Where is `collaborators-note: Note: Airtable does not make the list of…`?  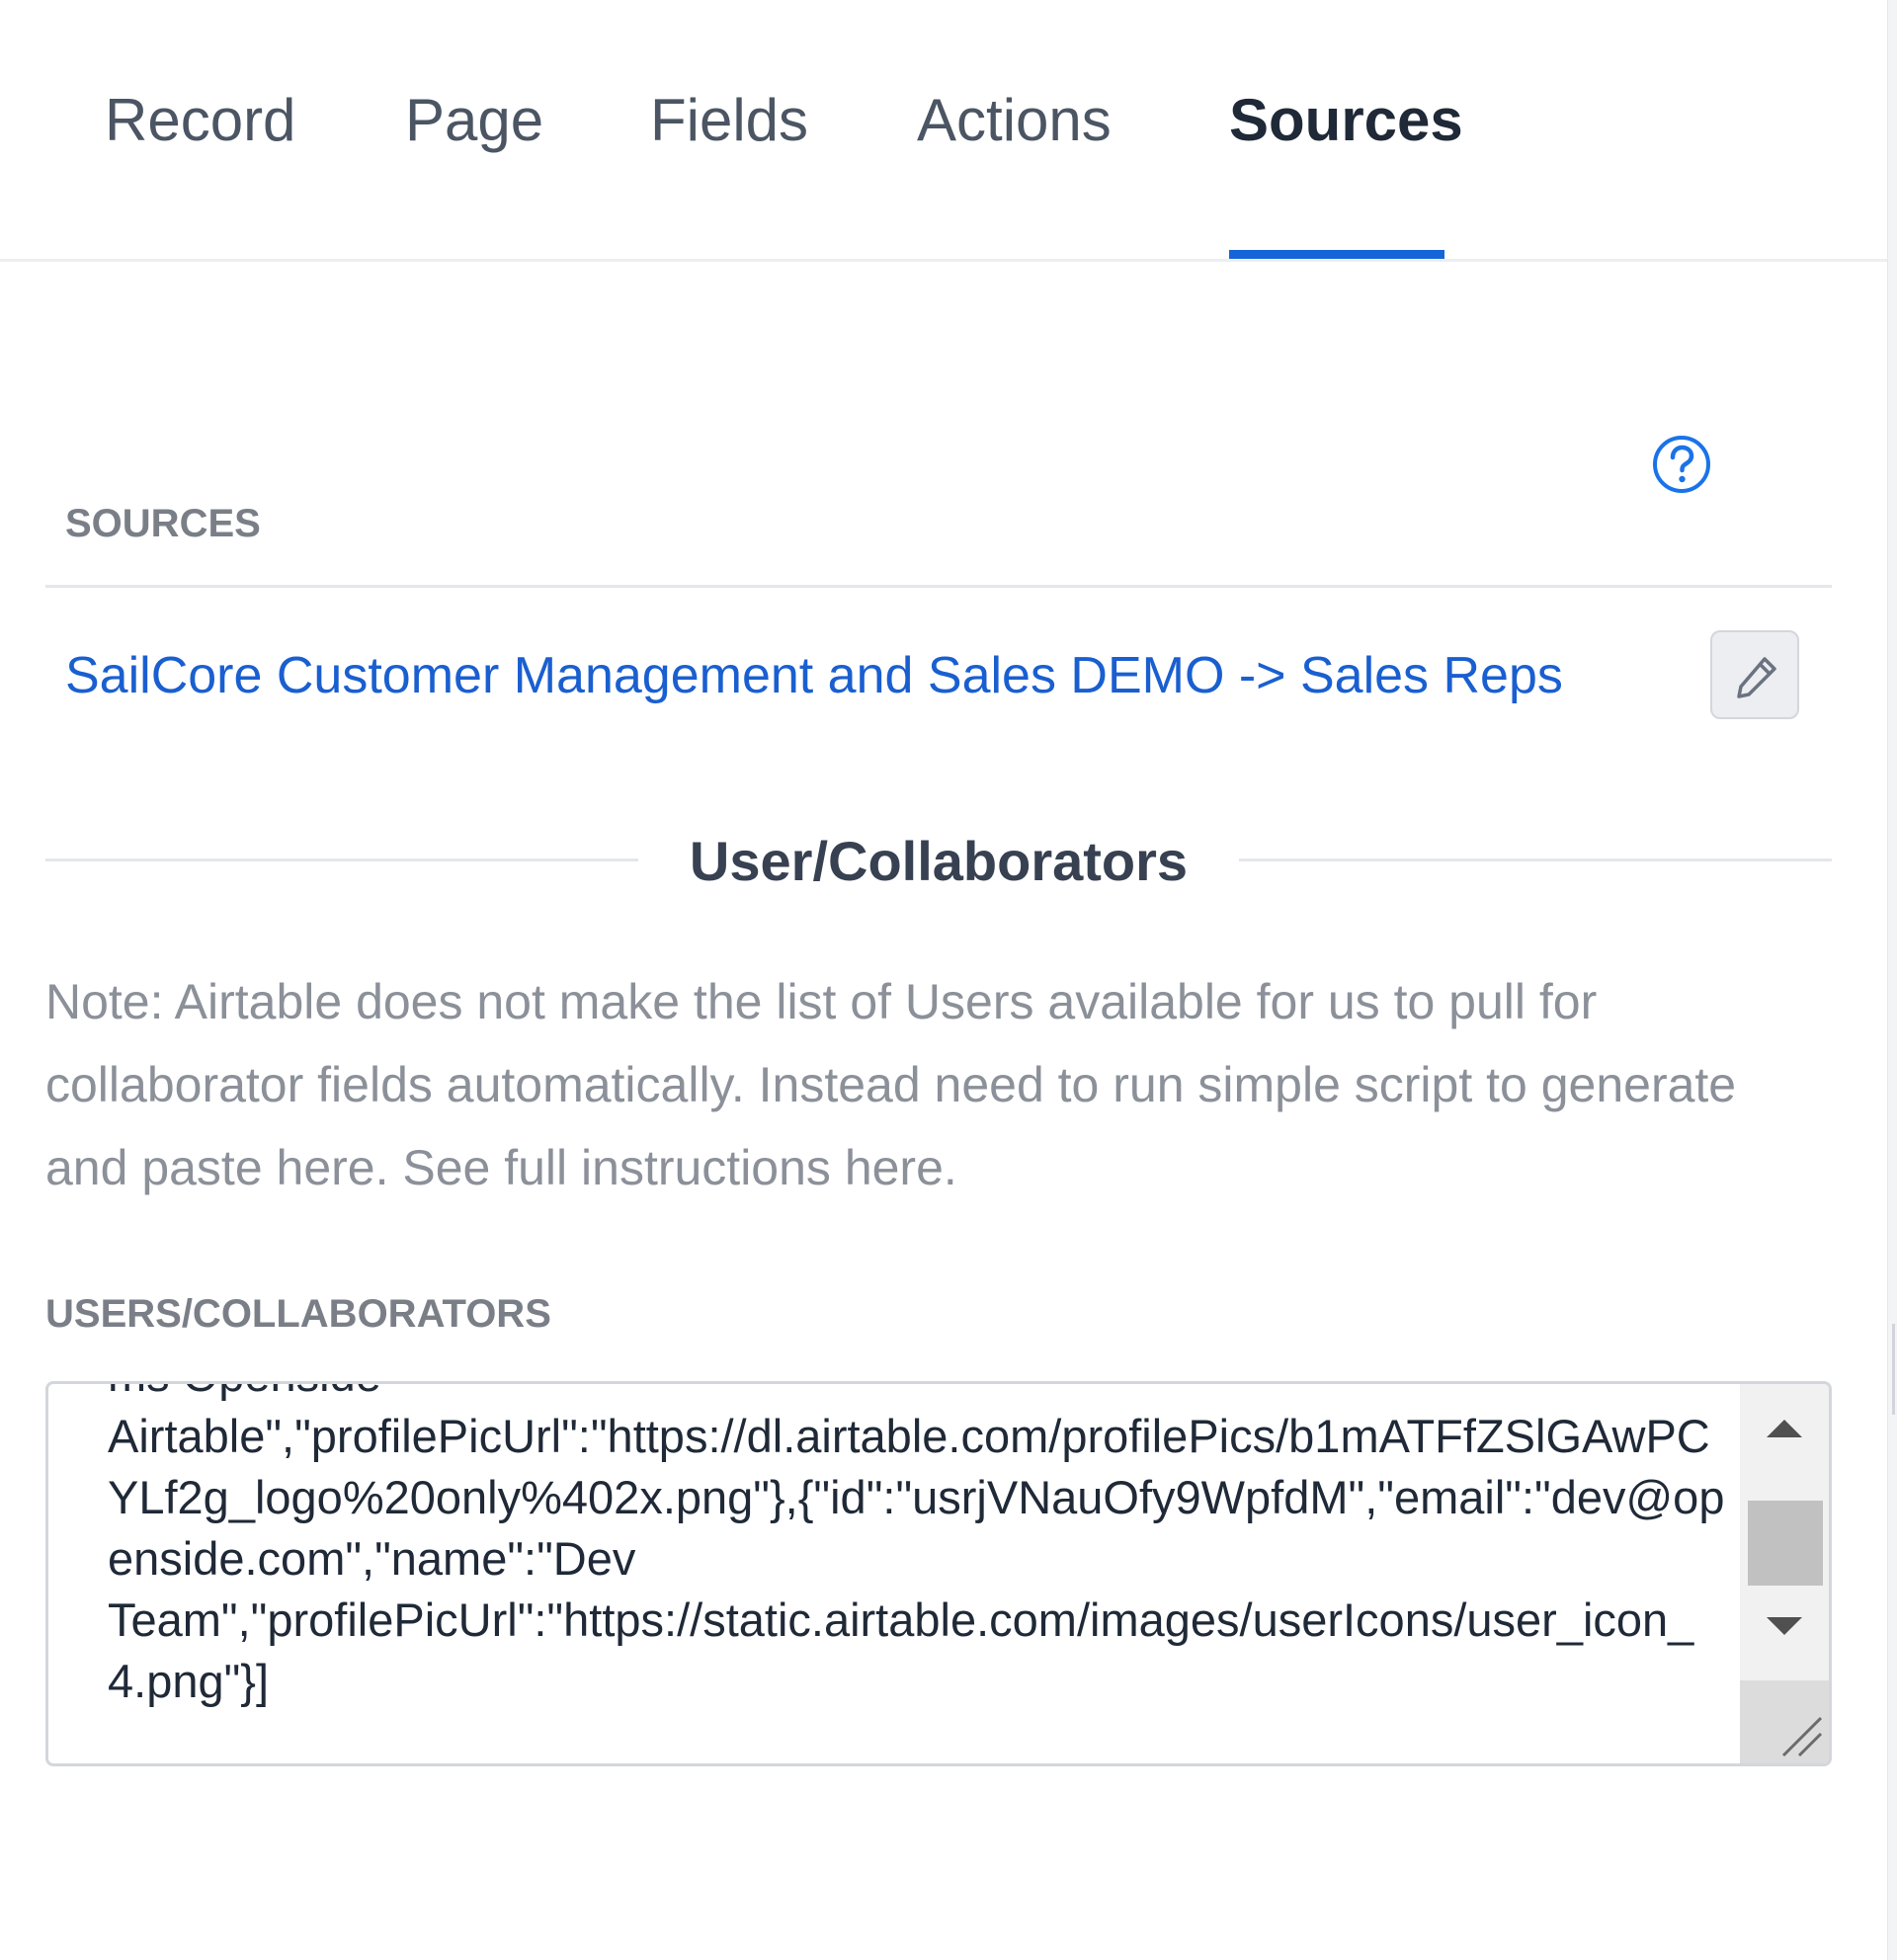 collaborators-note: Note: Airtable does not make the list of… is located at coordinates (891, 1084).